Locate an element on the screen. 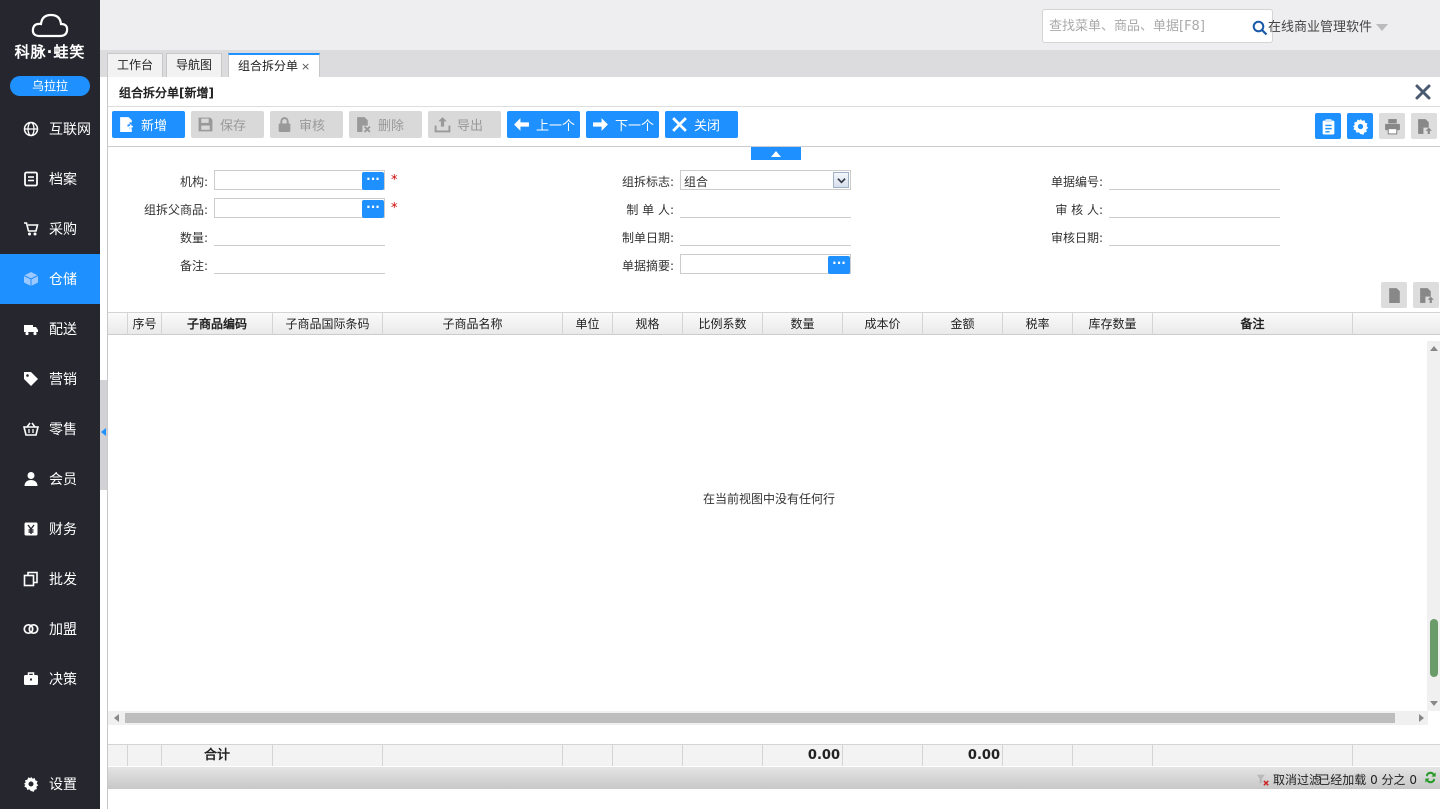  scroll-left-icon is located at coordinates (116, 718).